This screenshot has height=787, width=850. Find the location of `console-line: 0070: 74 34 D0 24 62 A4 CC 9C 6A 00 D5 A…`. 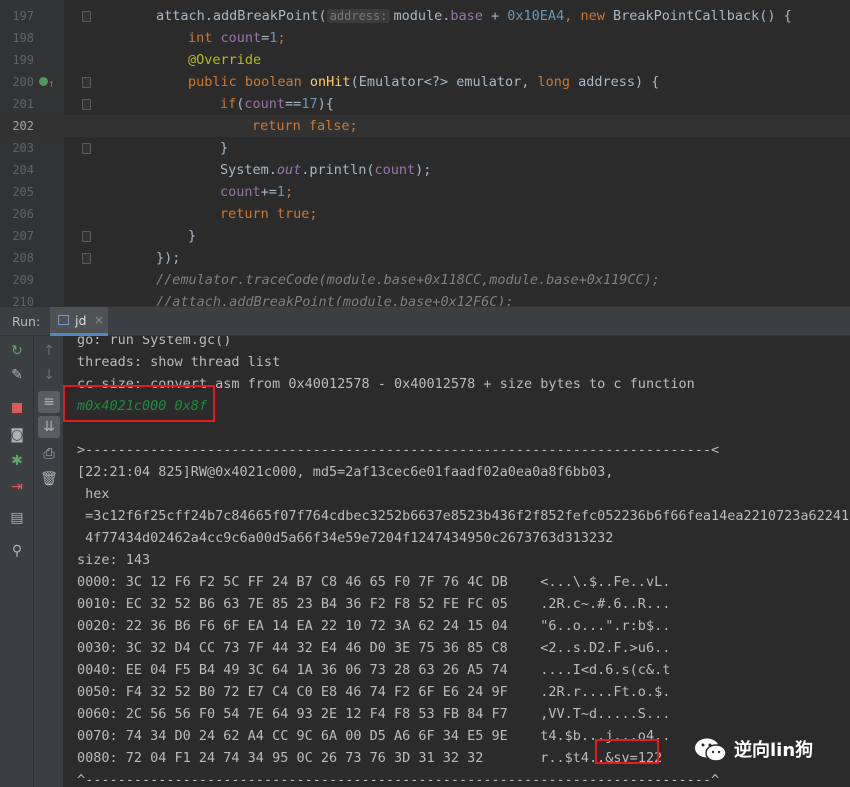

console-line: 0070: 74 34 D0 24 62 A4 CC 9C 6A 00 D5 A… is located at coordinates (374, 736).